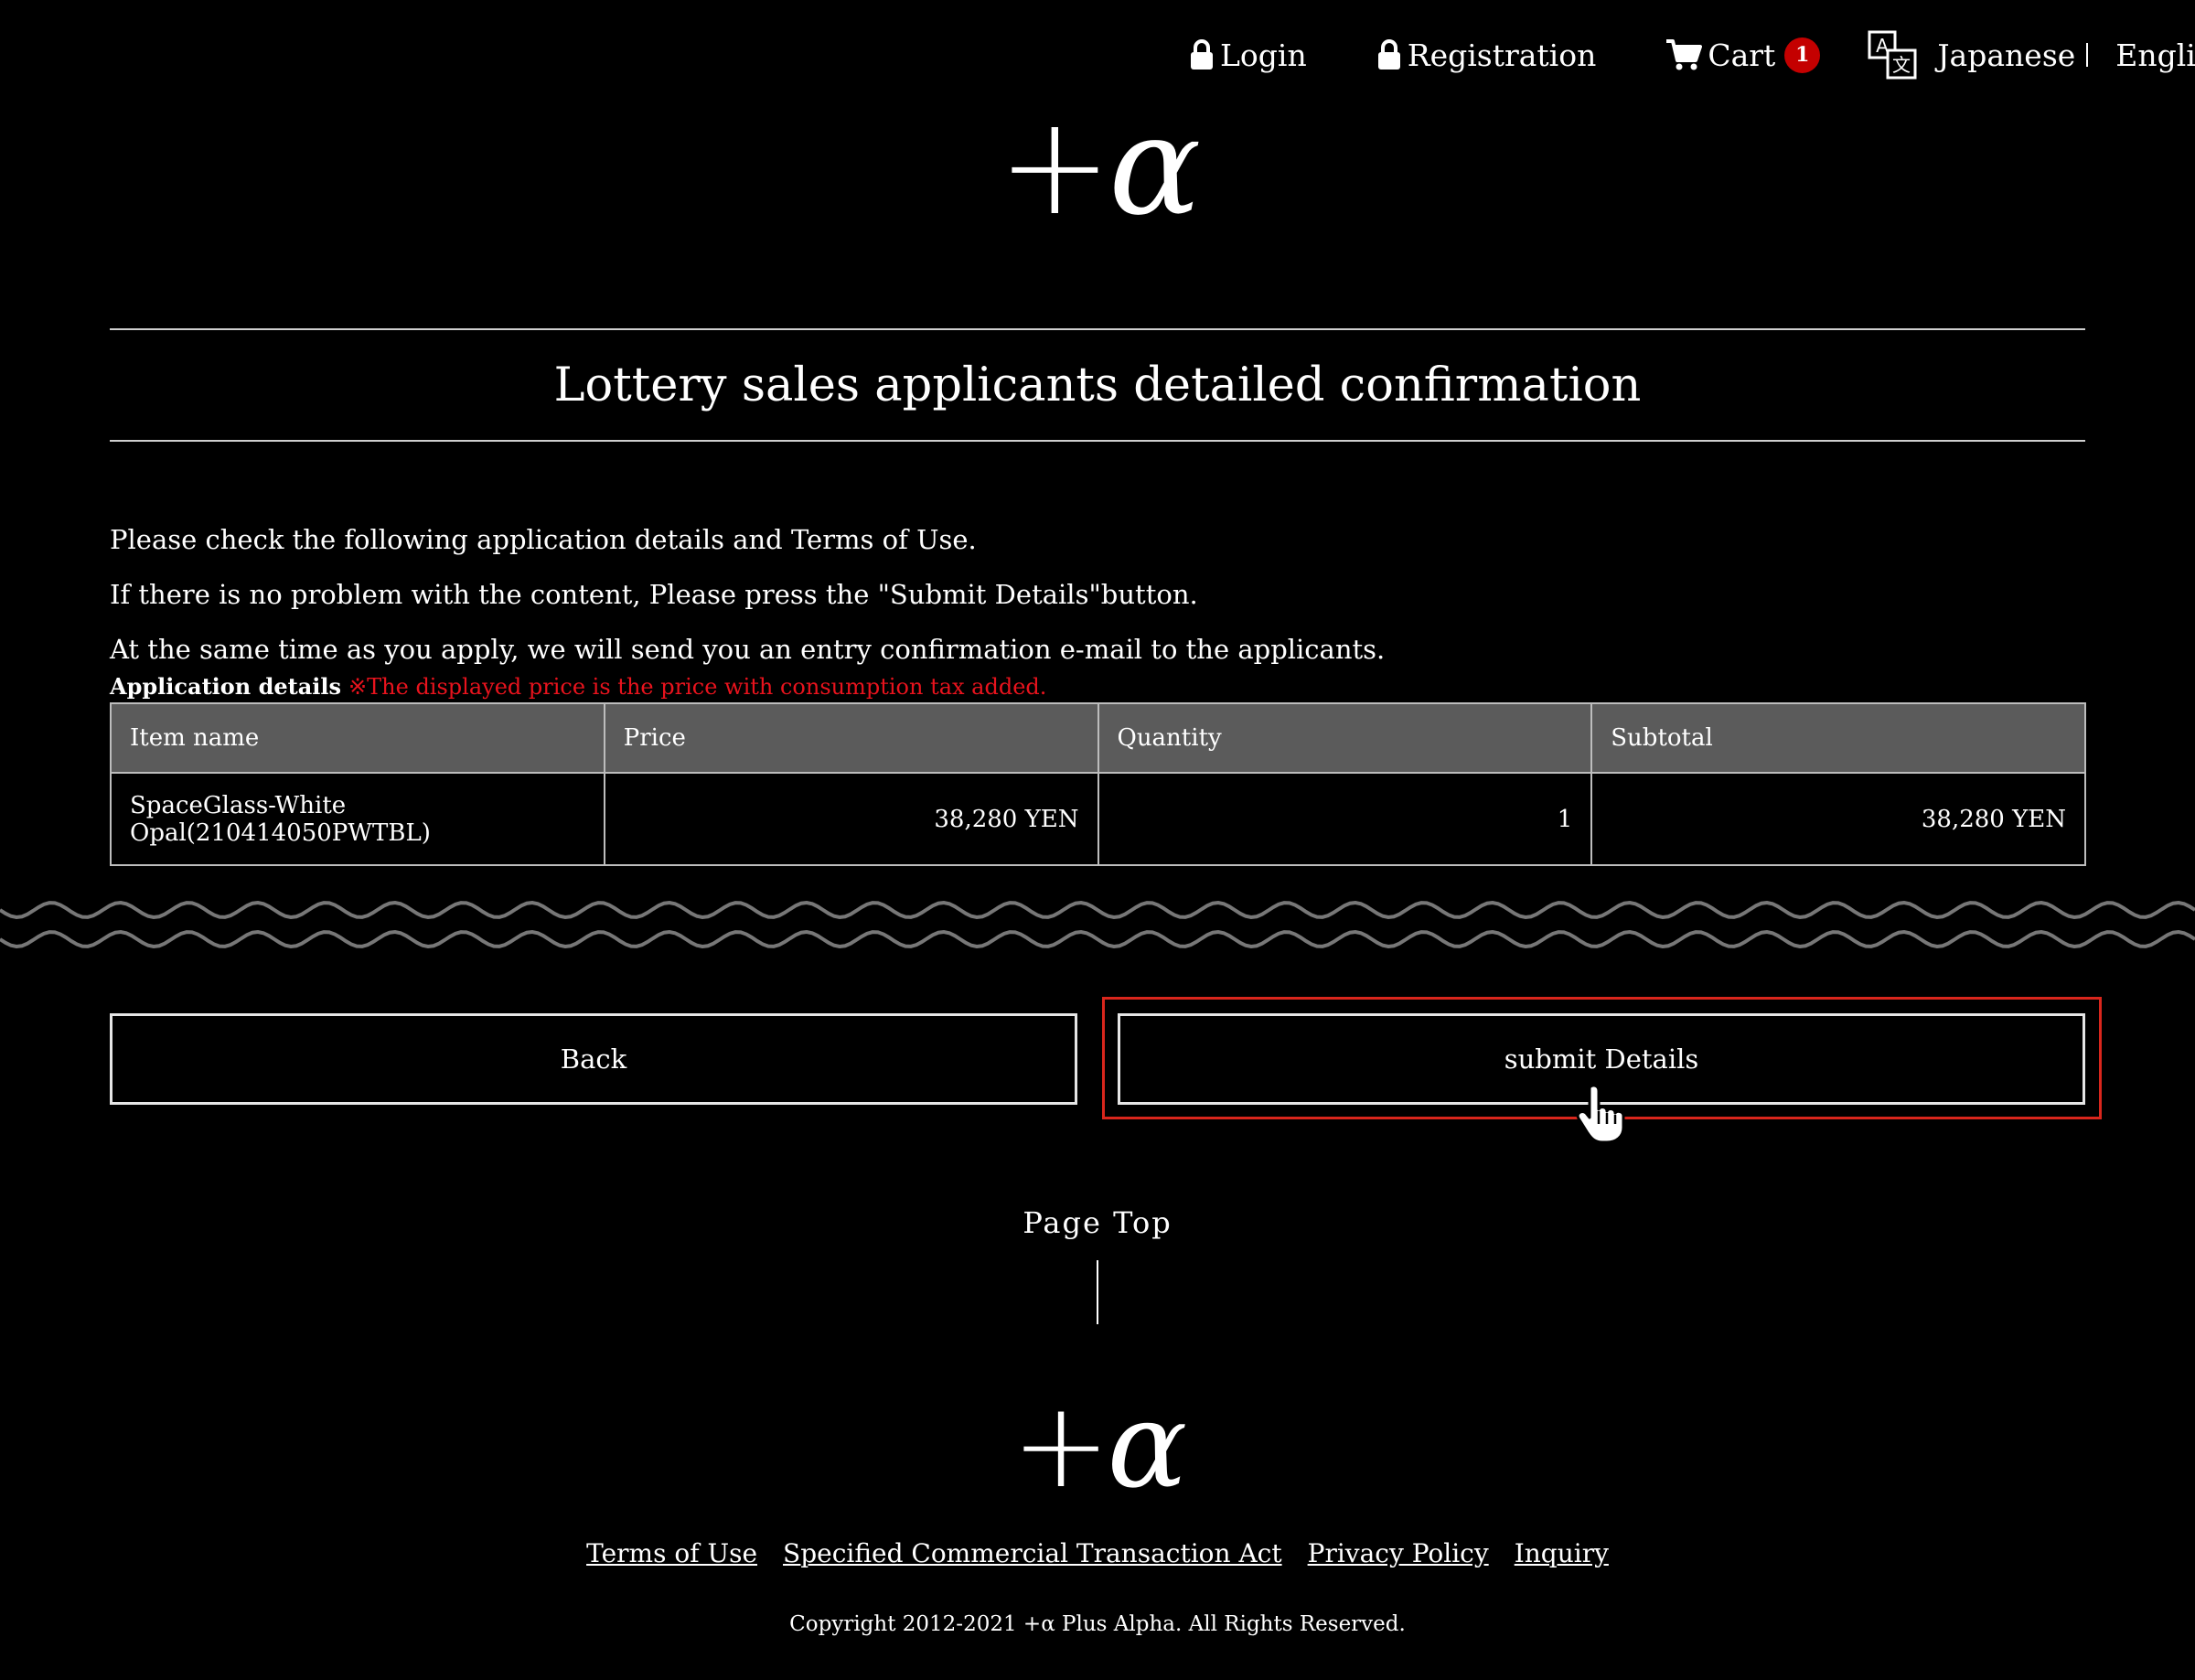 This screenshot has height=1680, width=2195. I want to click on cart-link: Cart 1, so click(1743, 55).